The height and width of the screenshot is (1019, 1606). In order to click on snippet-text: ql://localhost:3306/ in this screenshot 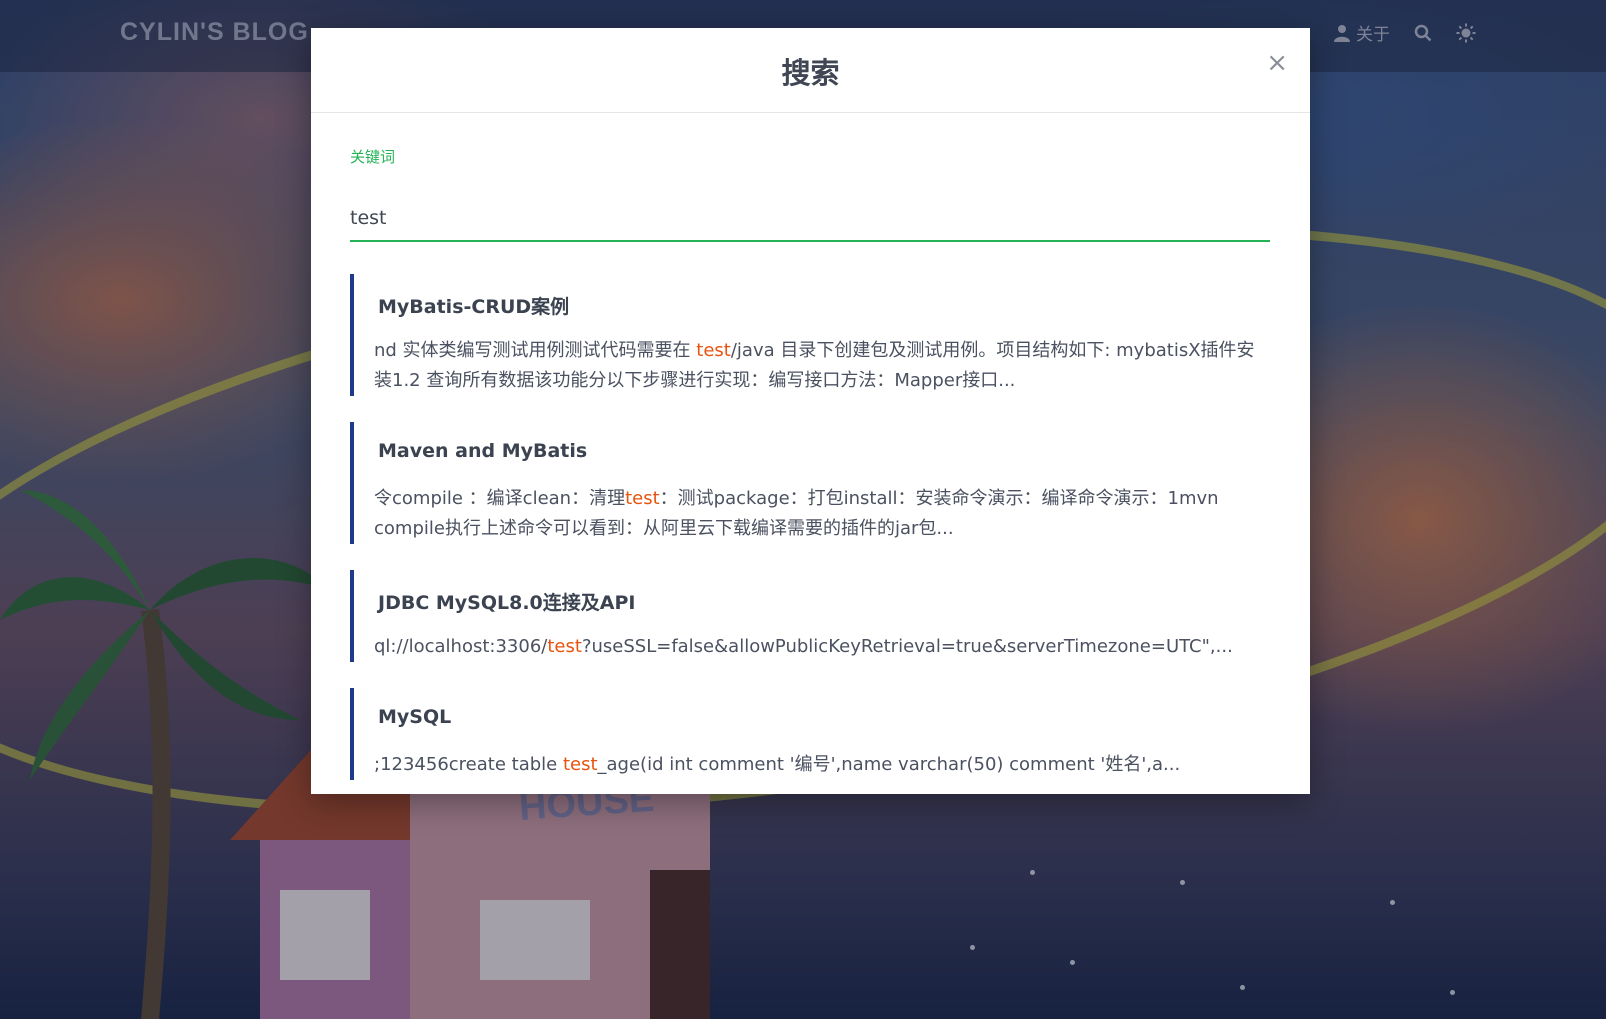, I will do `click(461, 646)`.